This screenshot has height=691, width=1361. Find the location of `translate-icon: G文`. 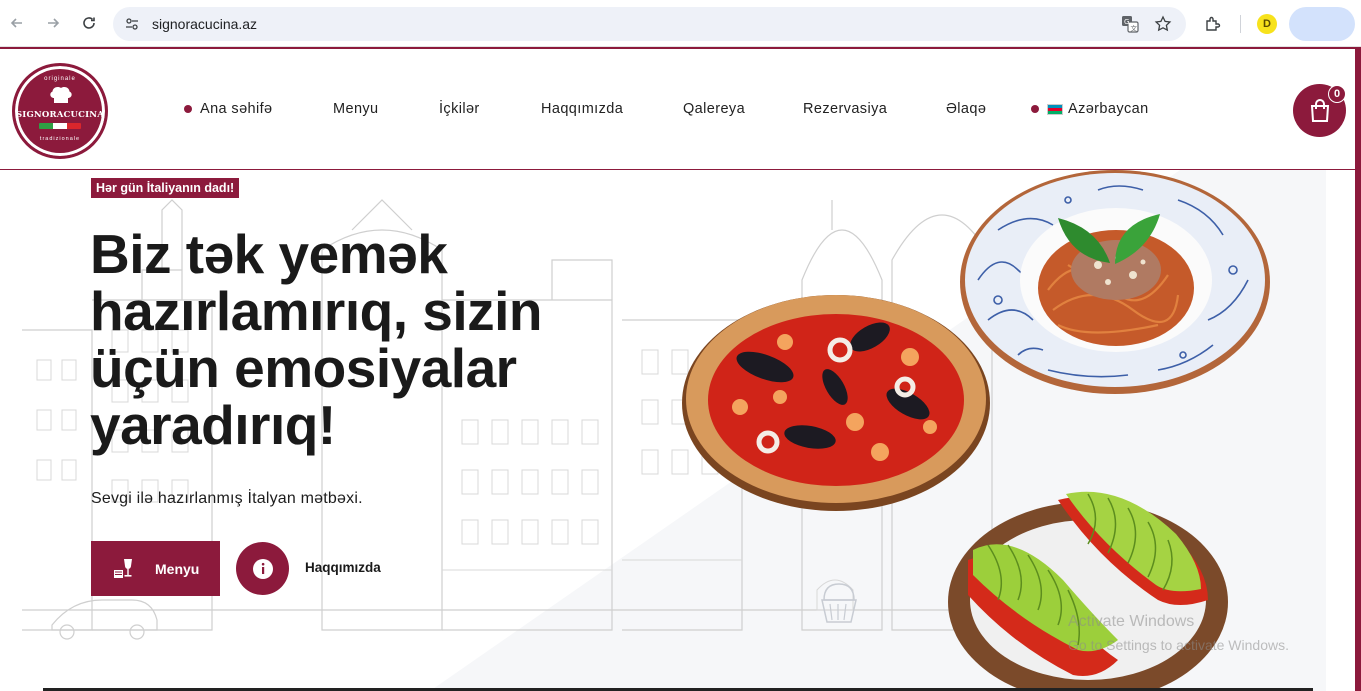

translate-icon: G文 is located at coordinates (1130, 24).